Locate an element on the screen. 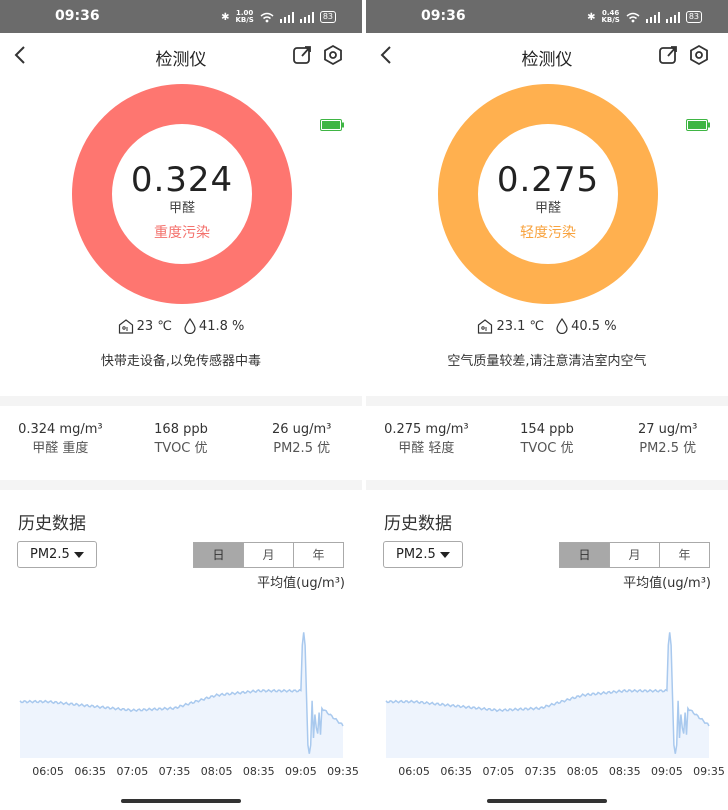 This screenshot has height=810, width=728. metric-value: 0.324 mg/m³ is located at coordinates (60, 429).